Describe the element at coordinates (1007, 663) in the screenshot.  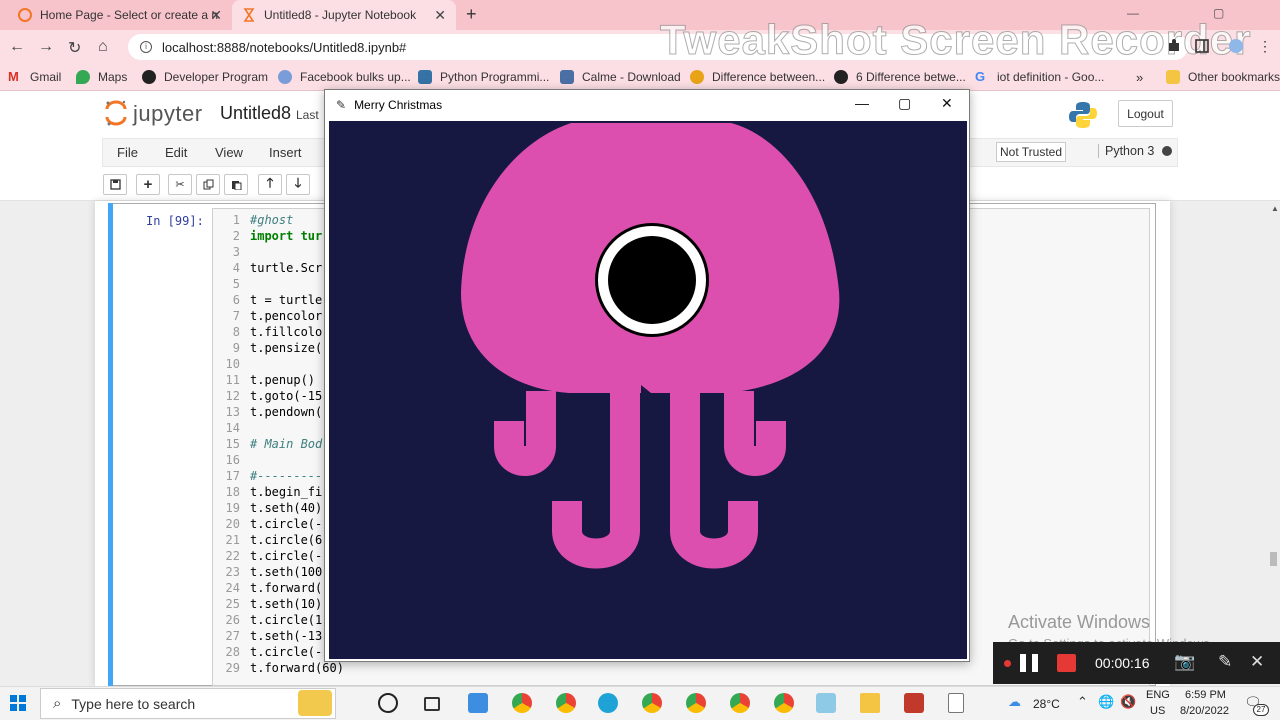
I see `recording-dot-icon` at that location.